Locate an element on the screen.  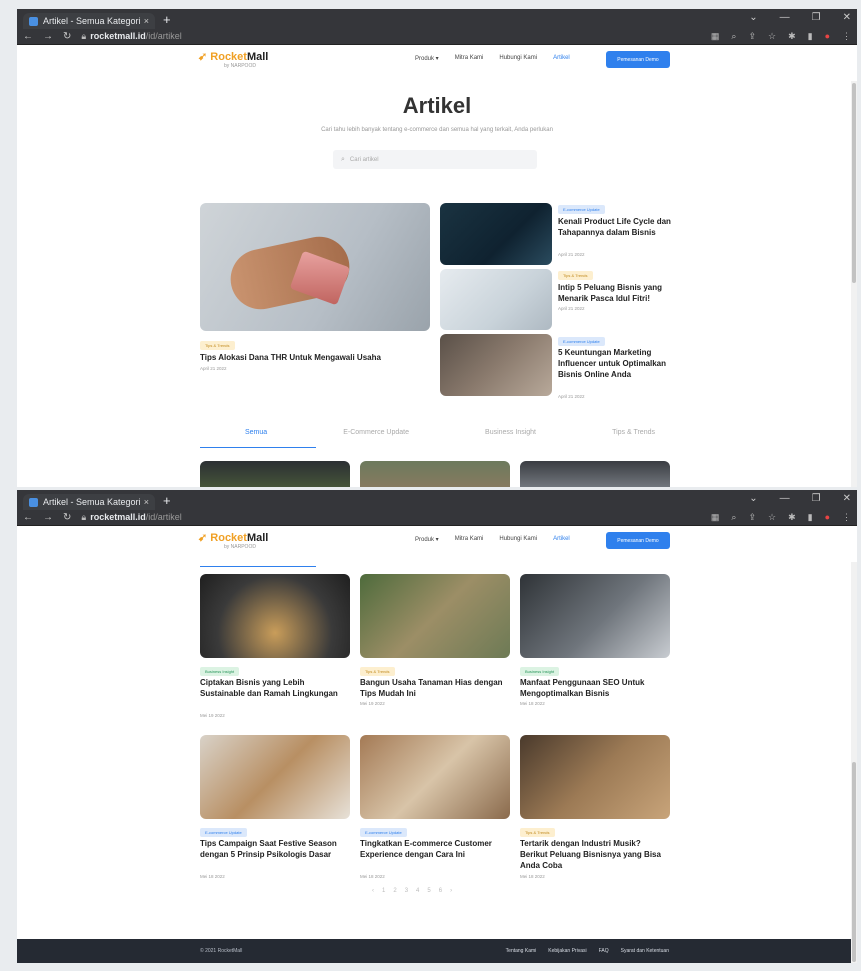
article-badge-2: Tips & Trends is located at coordinates (377, 671).